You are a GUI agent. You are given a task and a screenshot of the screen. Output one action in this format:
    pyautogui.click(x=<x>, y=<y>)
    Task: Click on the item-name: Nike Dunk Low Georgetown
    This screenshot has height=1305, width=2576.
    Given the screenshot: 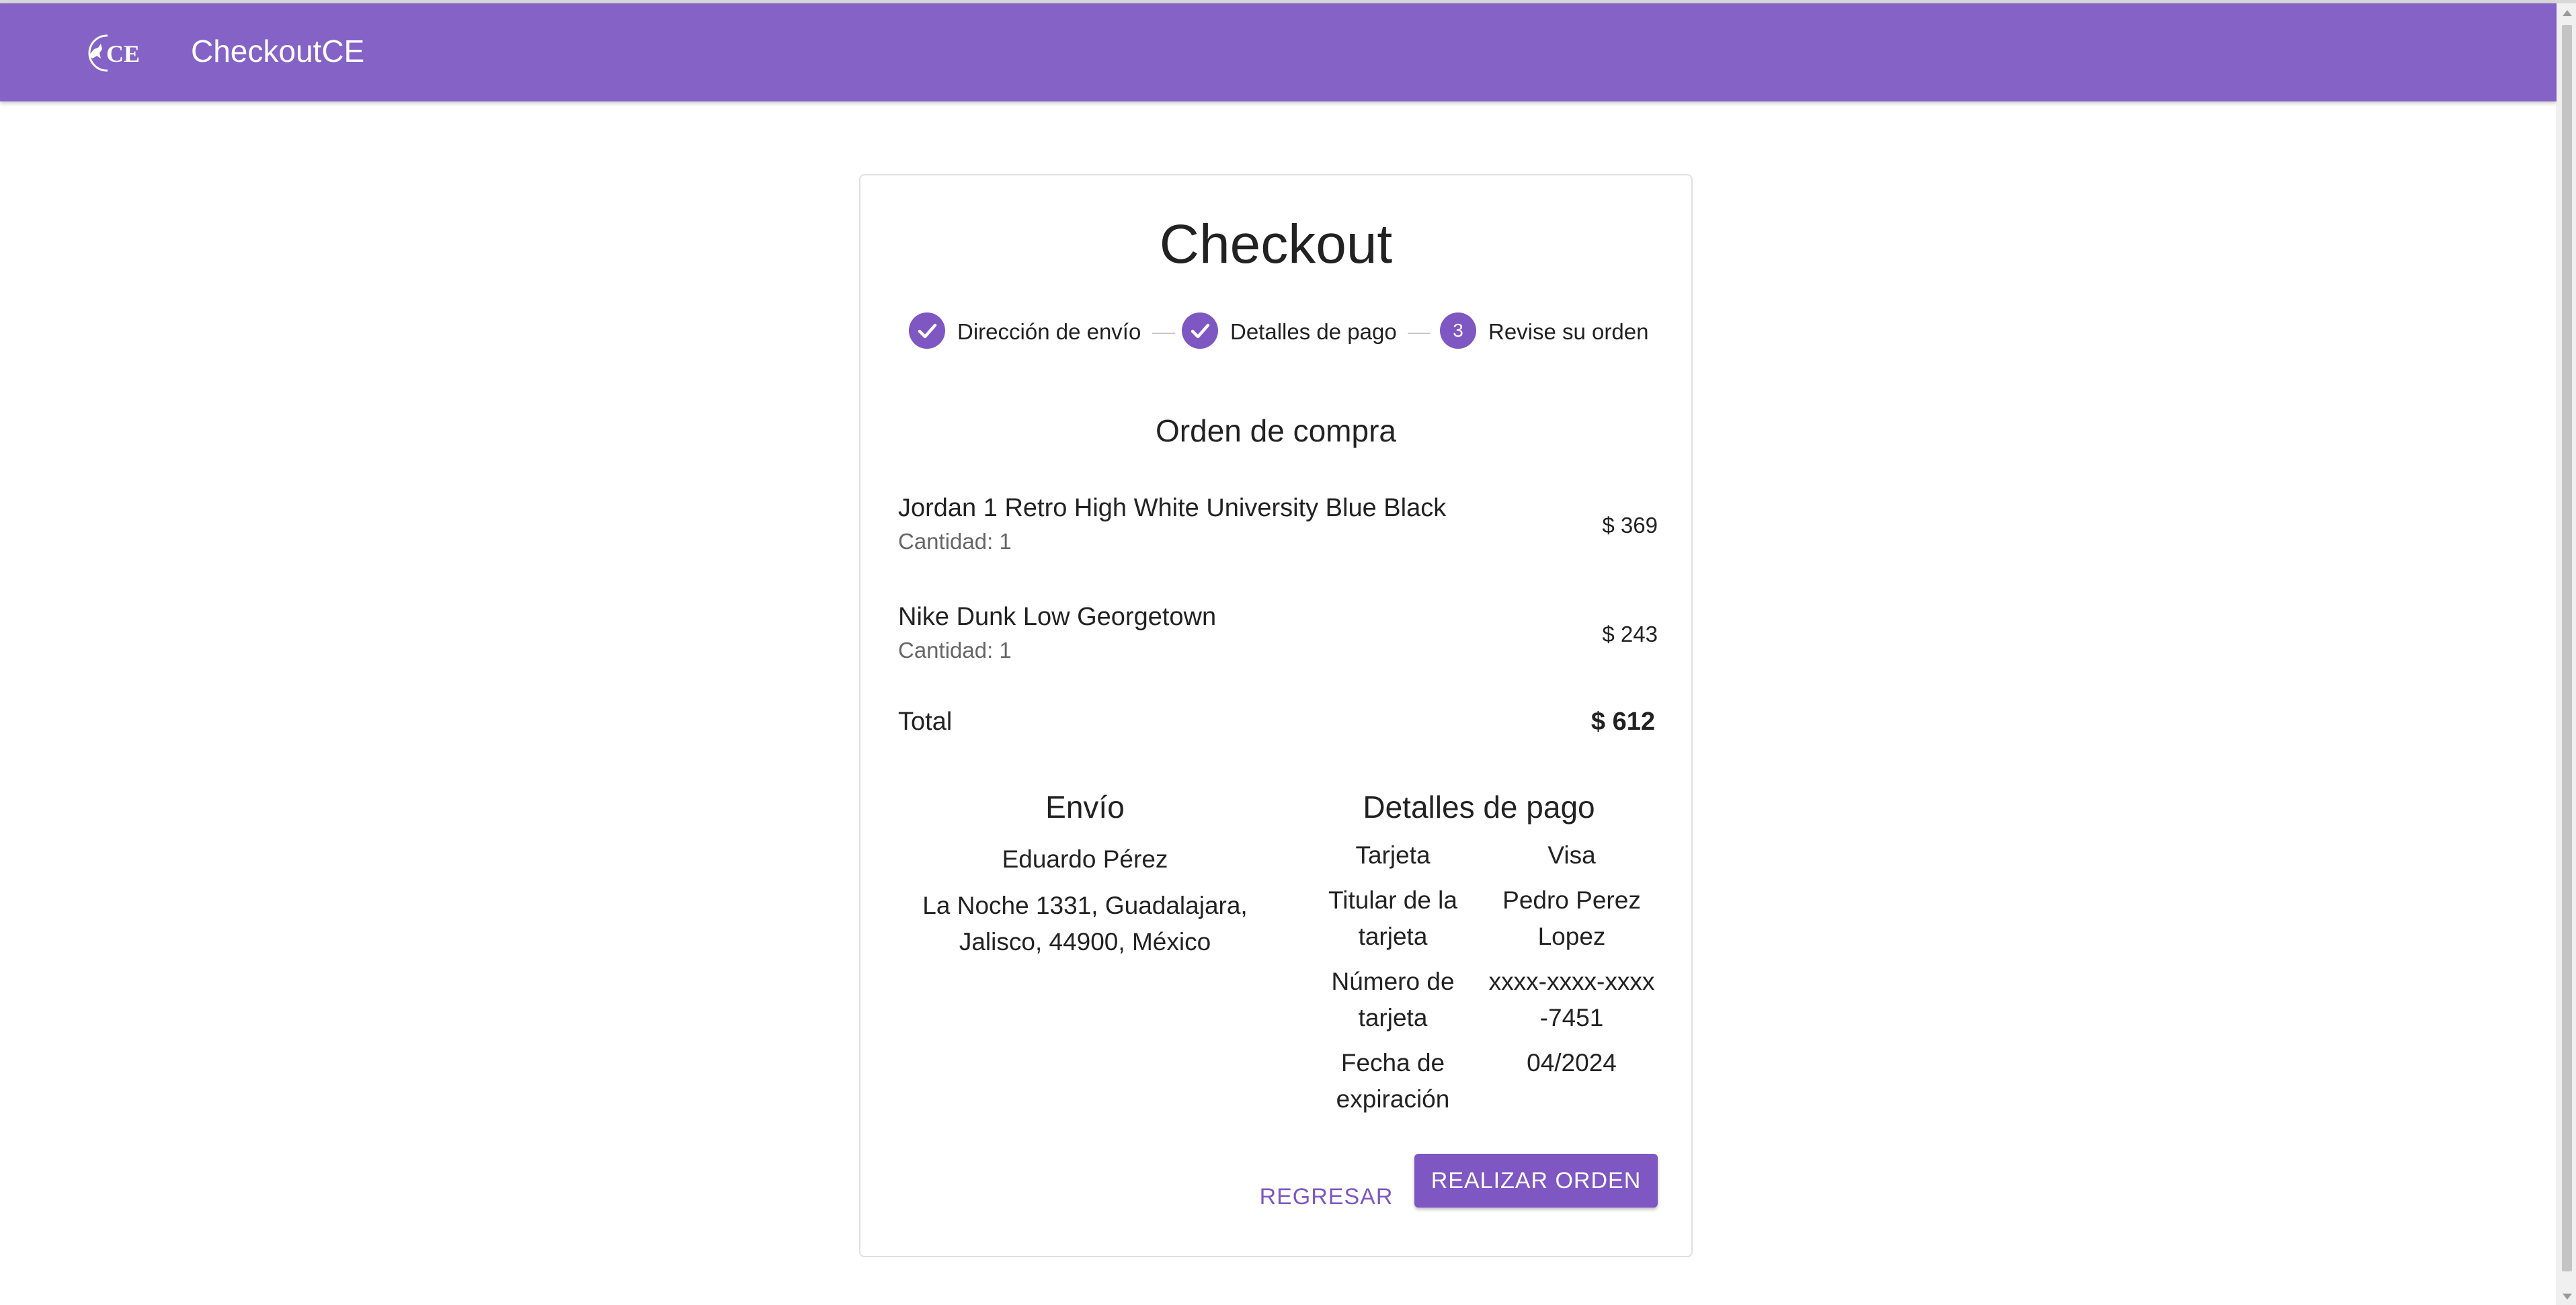 What is the action you would take?
    pyautogui.click(x=1057, y=617)
    